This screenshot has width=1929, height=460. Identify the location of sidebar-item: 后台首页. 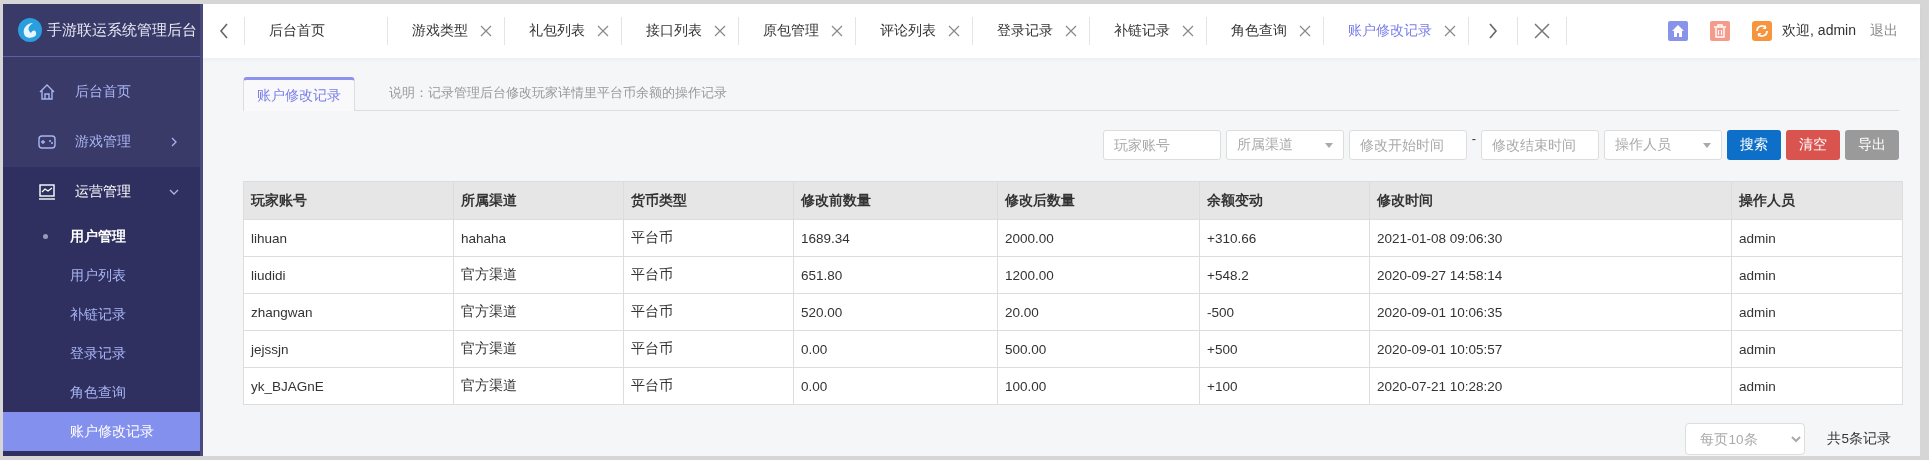
(101, 92).